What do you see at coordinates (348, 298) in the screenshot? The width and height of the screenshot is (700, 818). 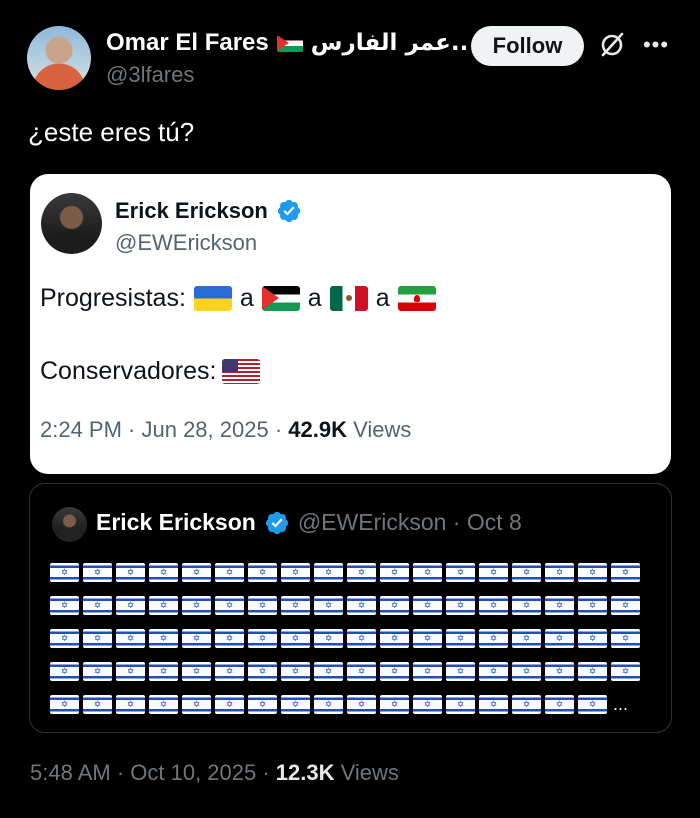 I see `mexico-flag-icon` at bounding box center [348, 298].